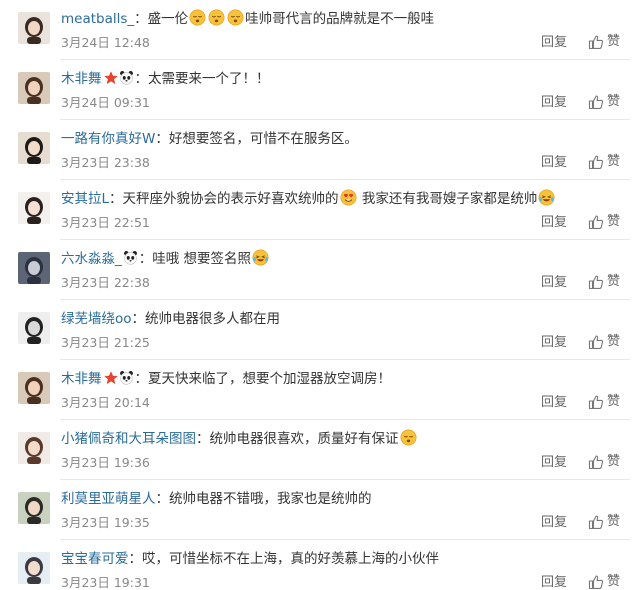  Describe the element at coordinates (320, 450) in the screenshot. I see `comment-row: 小猪佩奇和大耳朵图图：统帅电器很喜欢，质量好有保证 3月23日 19:36 回复 赞` at that location.